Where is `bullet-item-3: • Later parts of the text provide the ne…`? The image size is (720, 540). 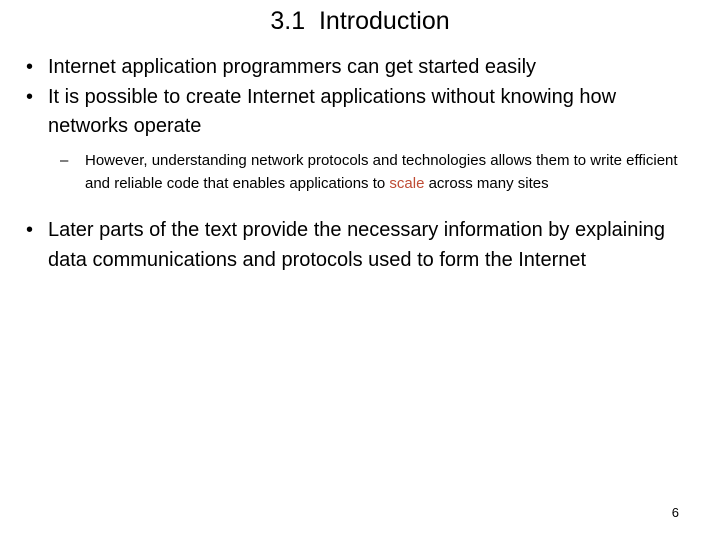 bullet-item-3: • Later parts of the text provide the ne… is located at coordinates (360, 245).